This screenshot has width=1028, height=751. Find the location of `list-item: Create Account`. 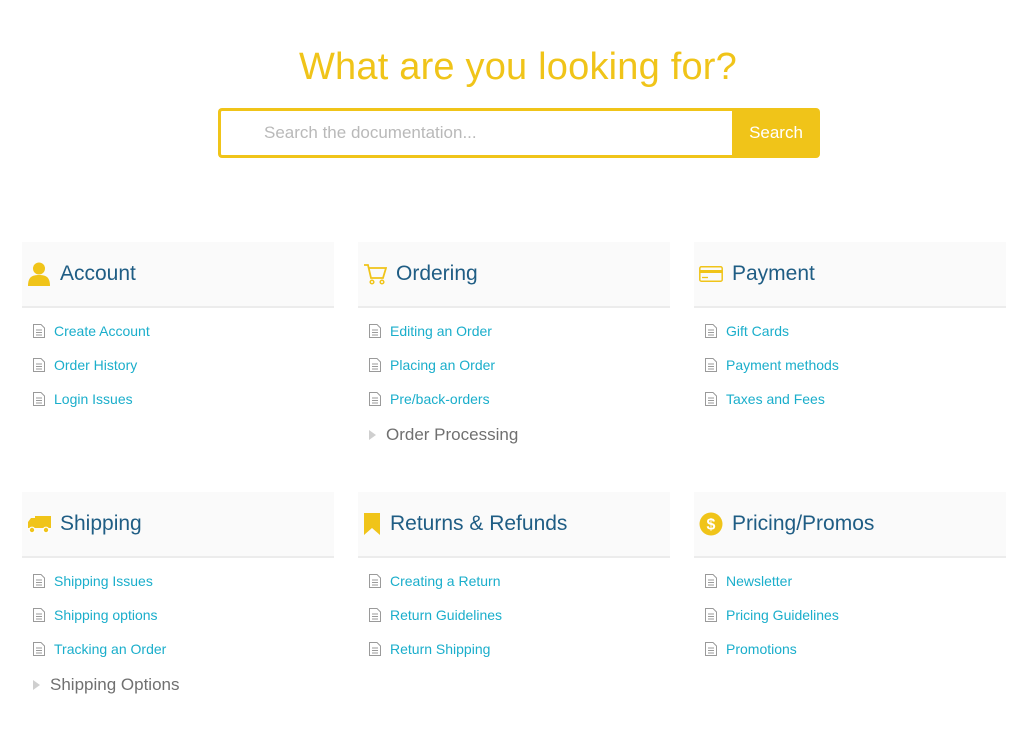

list-item: Create Account is located at coordinates (178, 331).